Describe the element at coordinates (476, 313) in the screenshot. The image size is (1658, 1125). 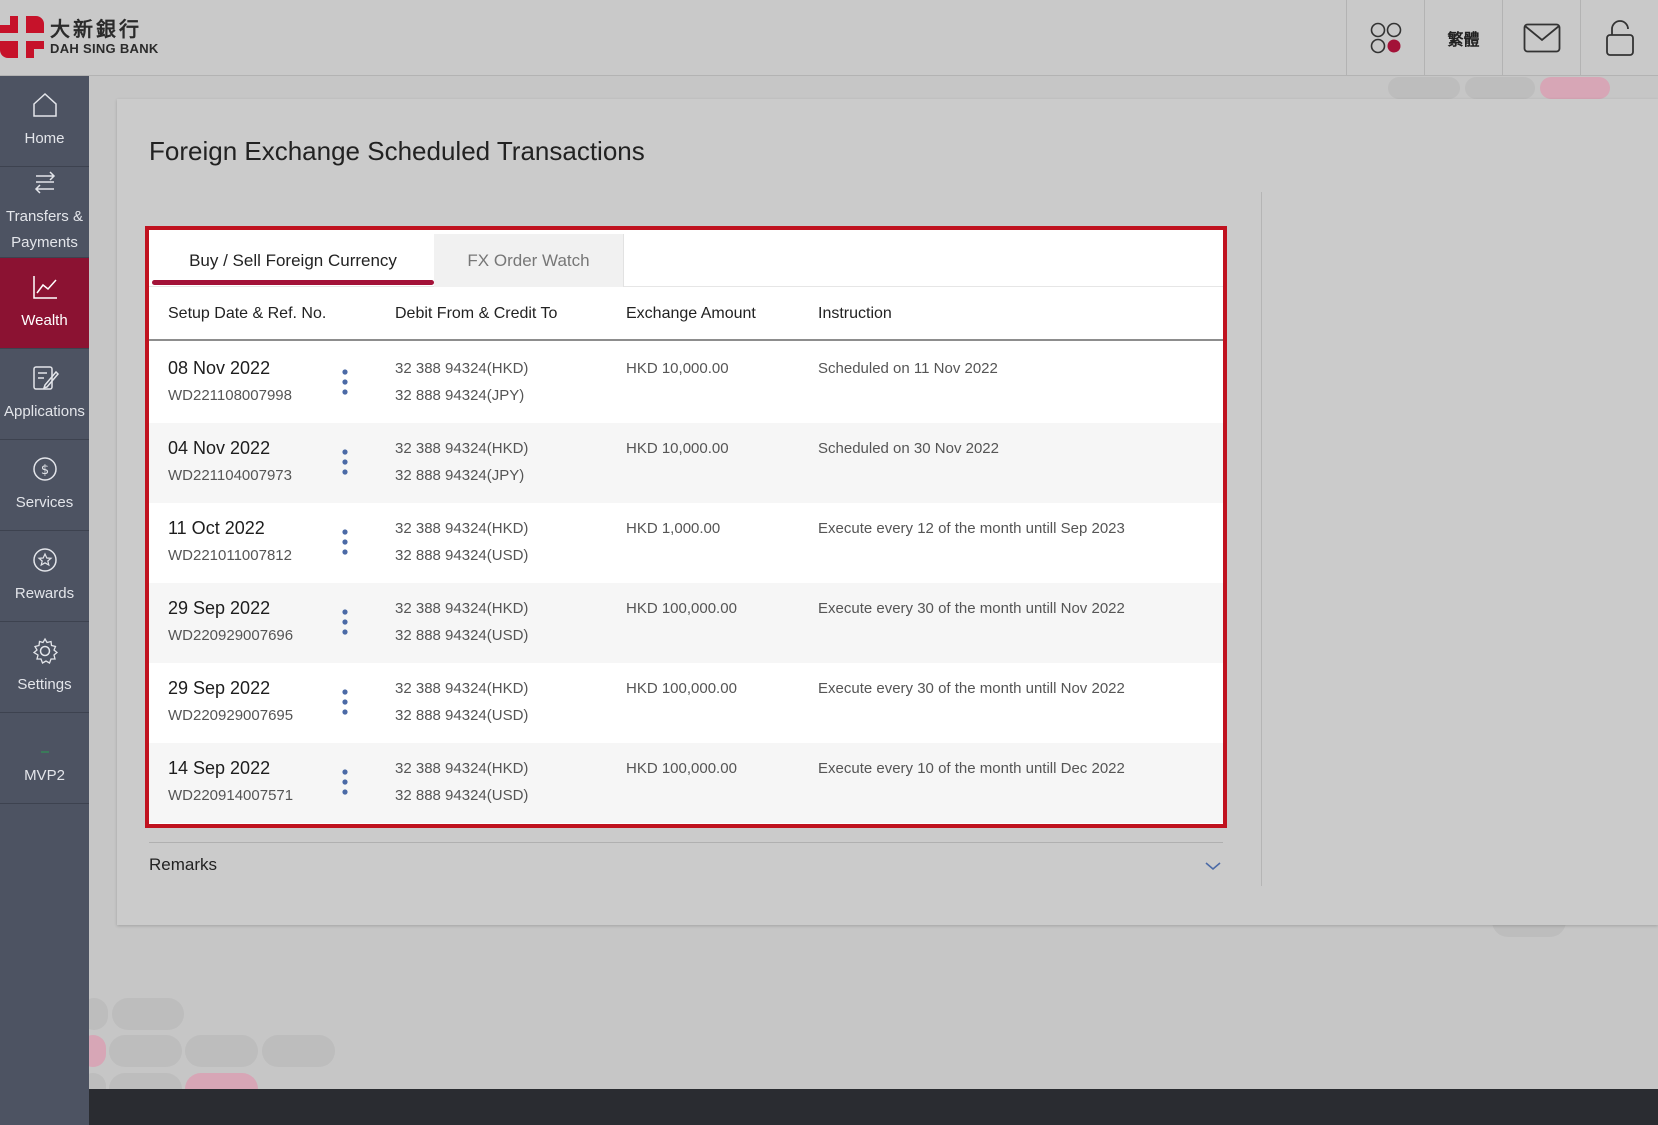
I see `column-header-debit-credit: Debit From & Credit To` at that location.